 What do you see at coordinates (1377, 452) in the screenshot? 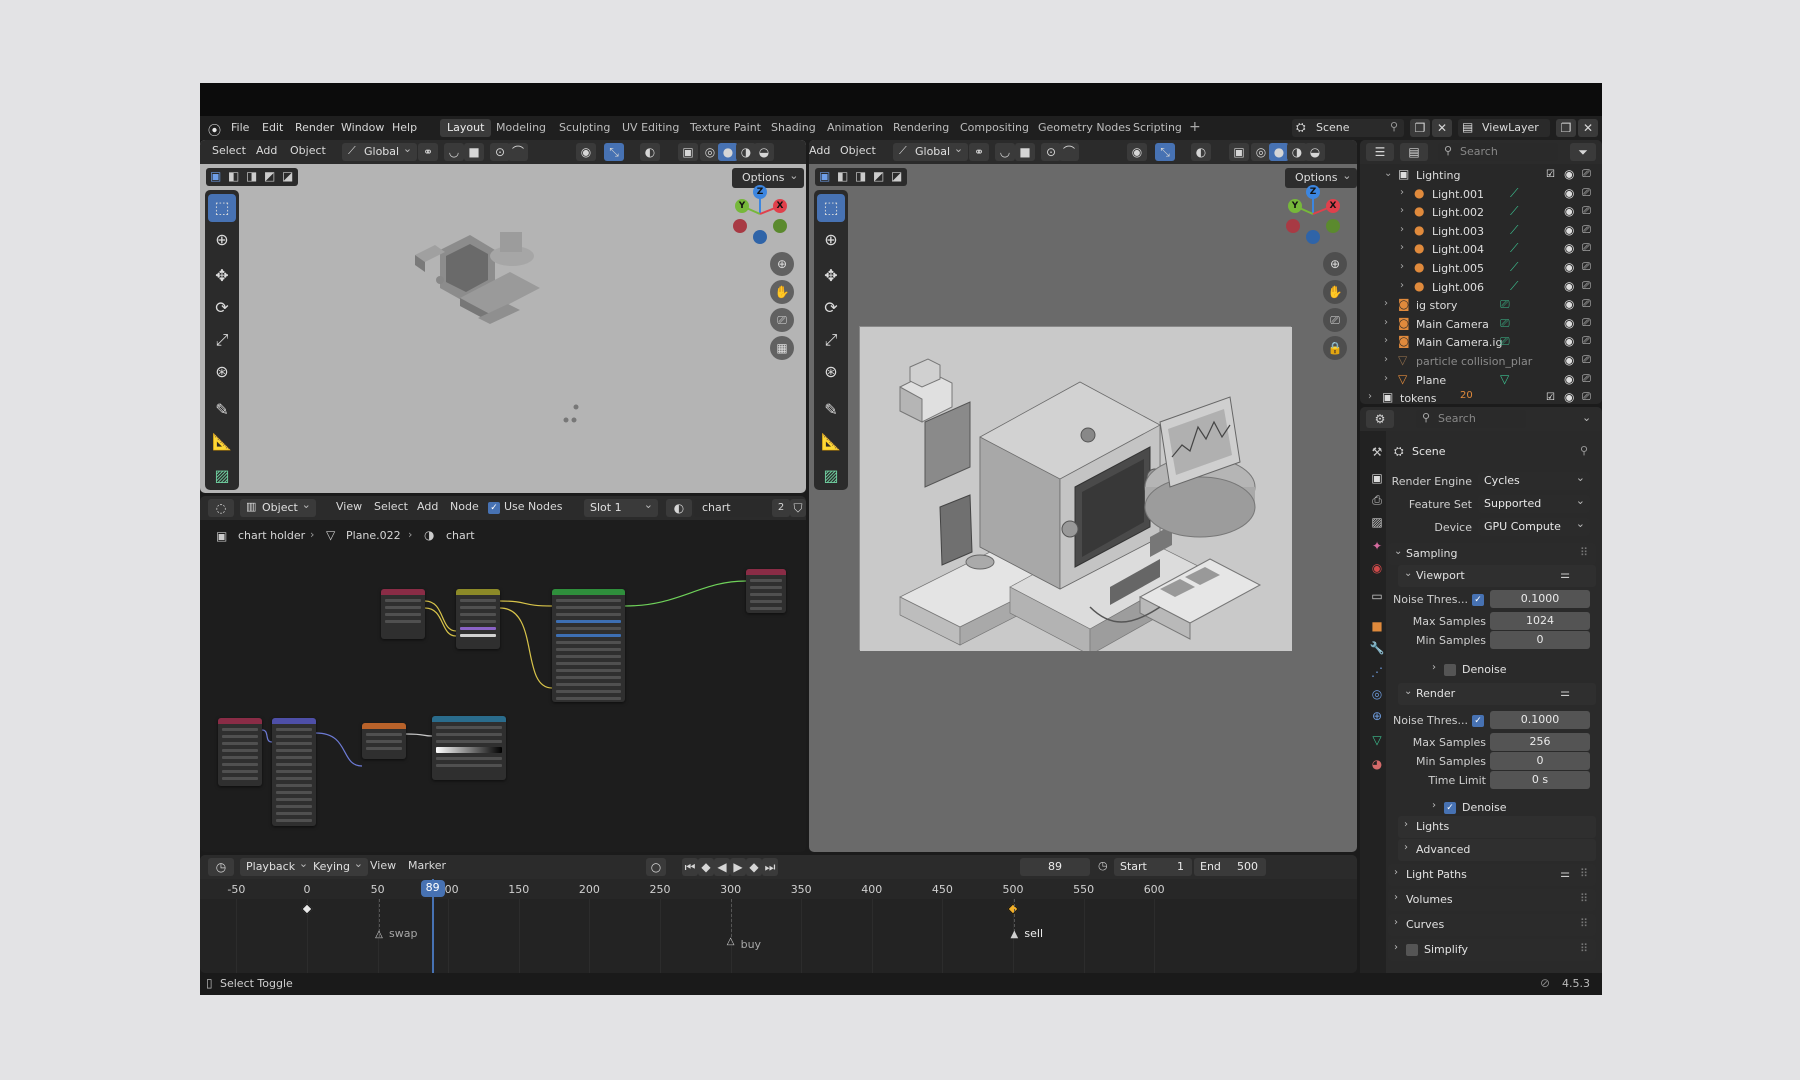
I see `tool-tab-icon: ⚒` at bounding box center [1377, 452].